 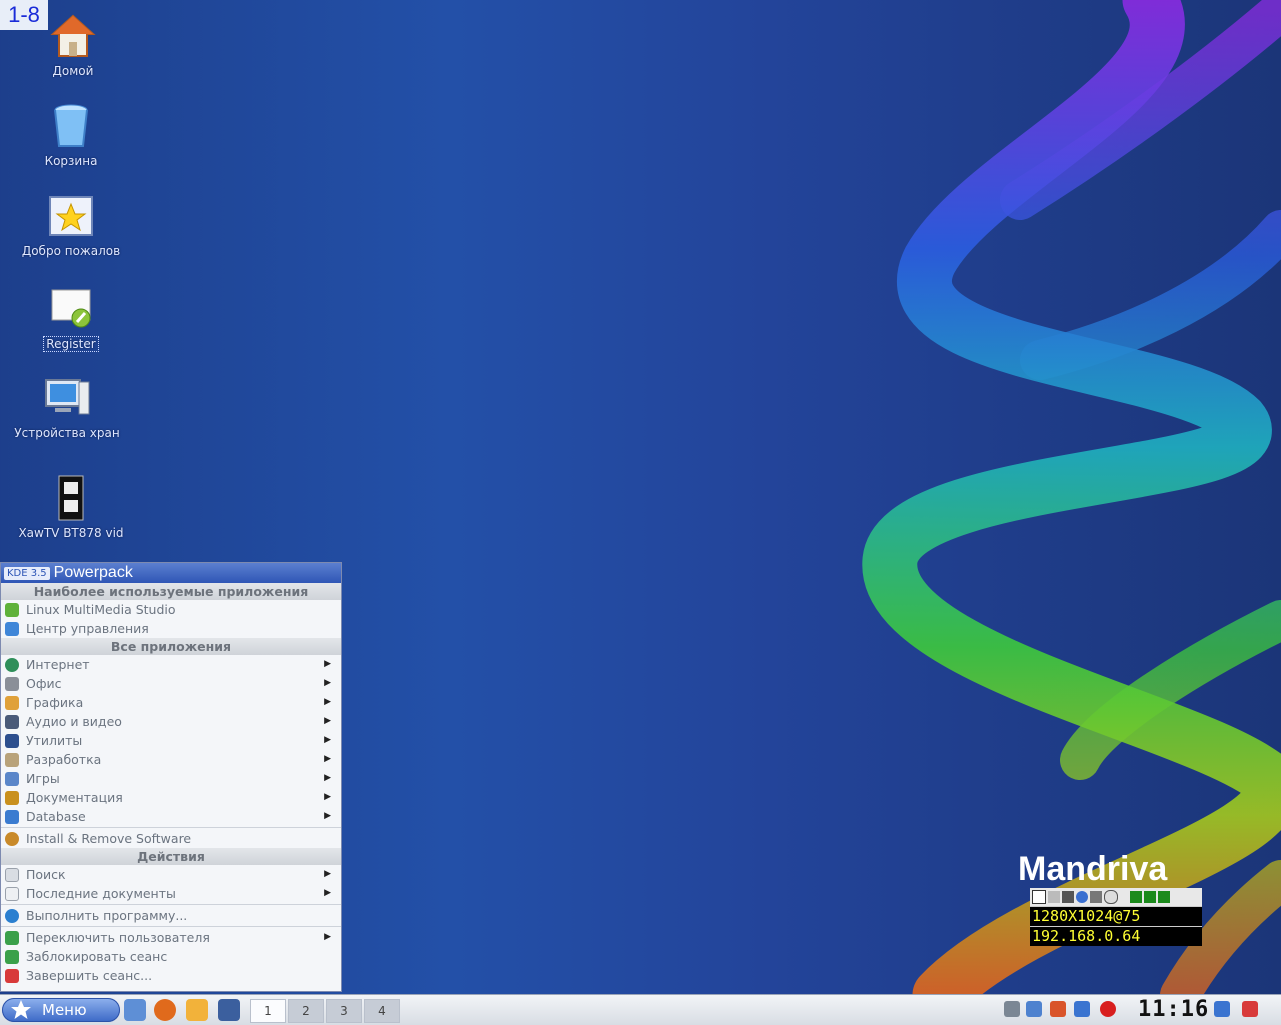 What do you see at coordinates (58, 664) in the screenshot?
I see `menu-item-label: Интернет` at bounding box center [58, 664].